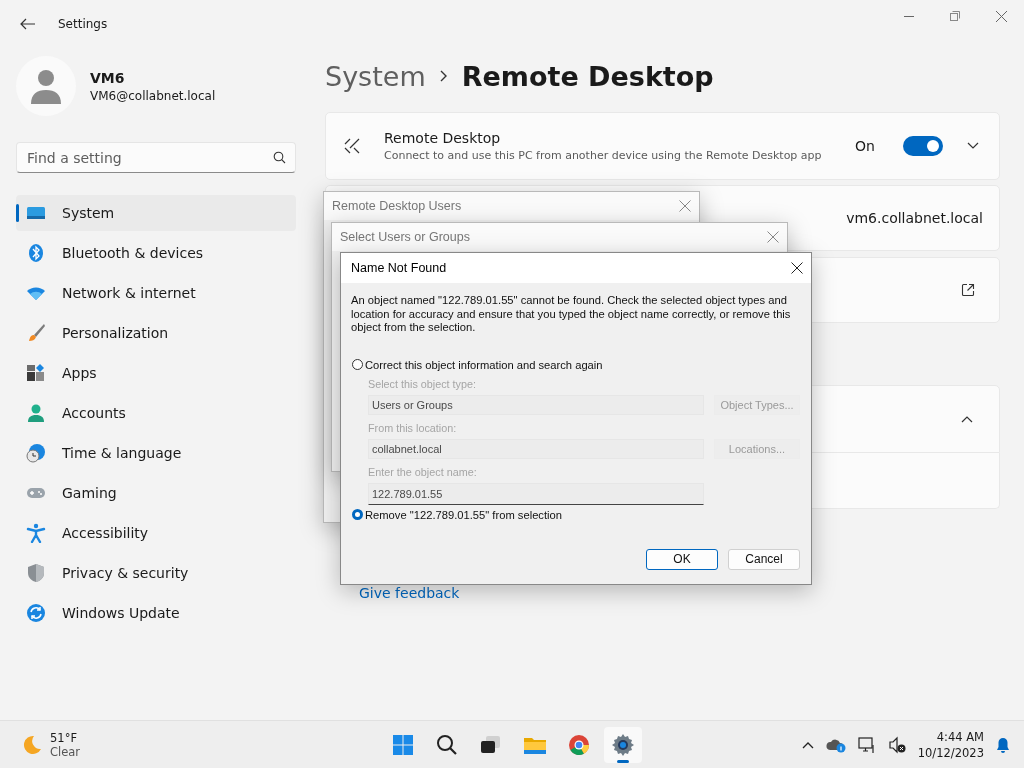 Image resolution: width=1024 pixels, height=768 pixels. What do you see at coordinates (571, 314) in the screenshot?
I see `dialog-message: An object named "122.789.01.55" cannot be found. Check the selected object types and location for accuracy and ensure that you typed the object name correctly, or remove this object from the selection.` at bounding box center [571, 314].